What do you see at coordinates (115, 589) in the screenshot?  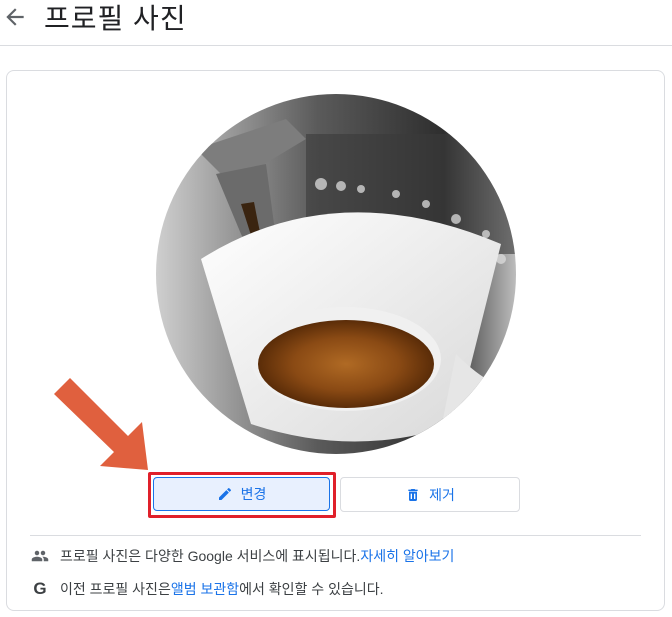 I see `info-text-prefix: 이전 프로필 사진은` at bounding box center [115, 589].